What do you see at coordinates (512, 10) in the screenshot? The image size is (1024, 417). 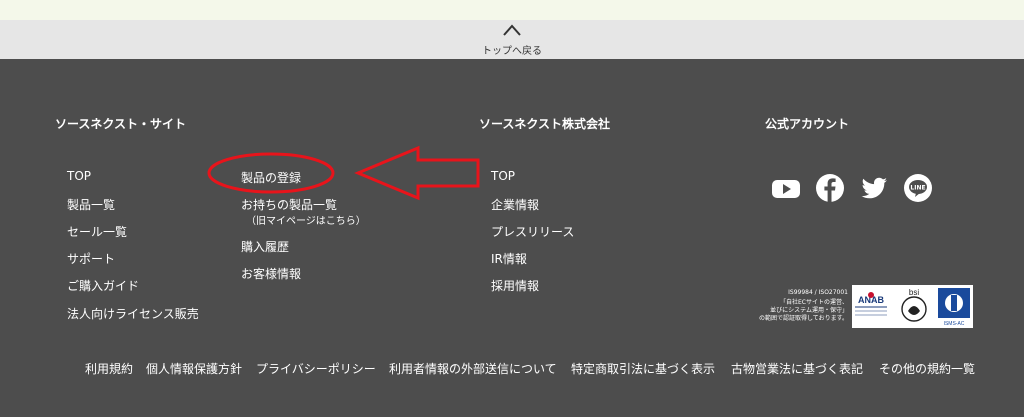 I see `top-strip` at bounding box center [512, 10].